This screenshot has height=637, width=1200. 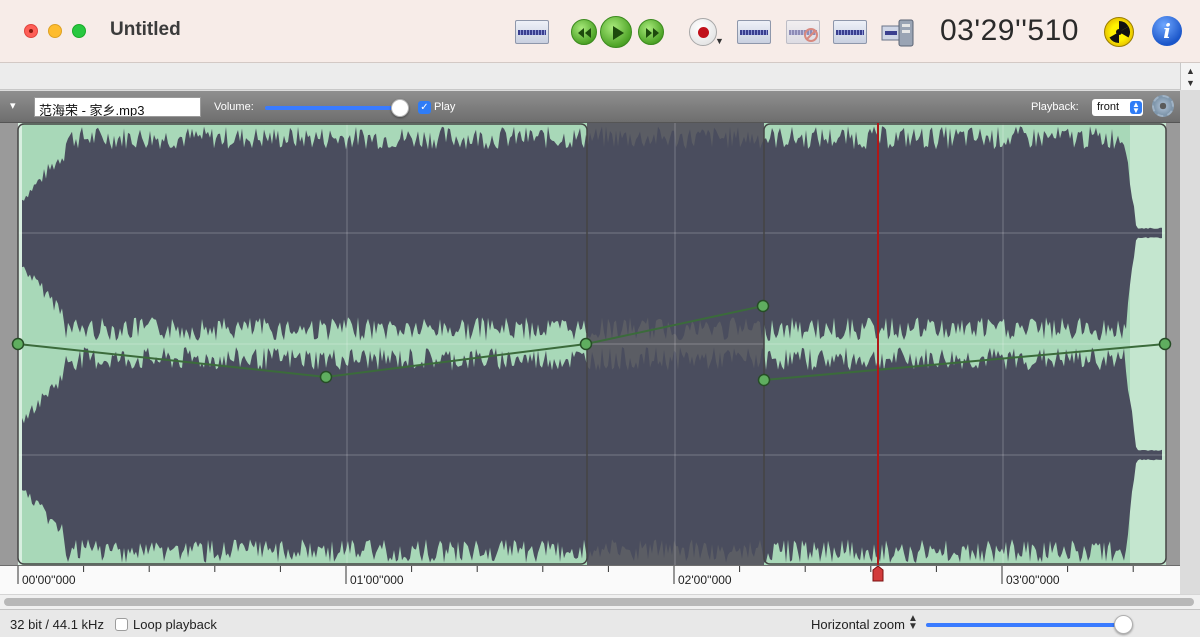 What do you see at coordinates (400, 108) in the screenshot?
I see `volume-slider-knob` at bounding box center [400, 108].